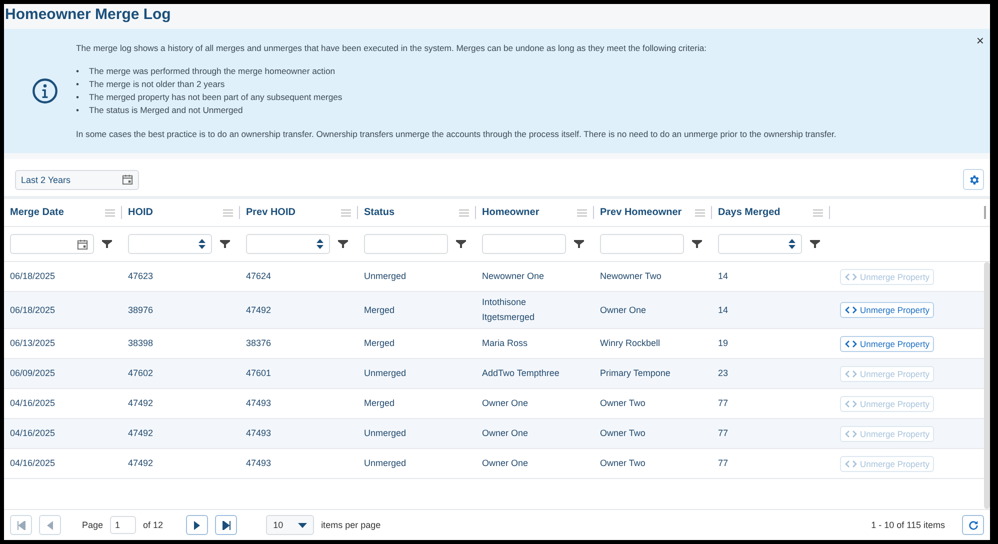  What do you see at coordinates (32, 373) in the screenshot?
I see `table-cell-text: 06/09/2025` at bounding box center [32, 373].